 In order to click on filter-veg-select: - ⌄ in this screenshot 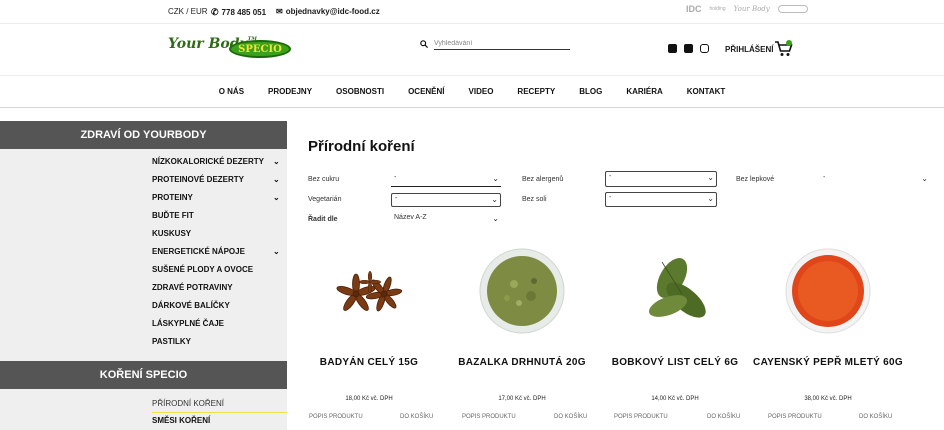, I will do `click(446, 200)`.